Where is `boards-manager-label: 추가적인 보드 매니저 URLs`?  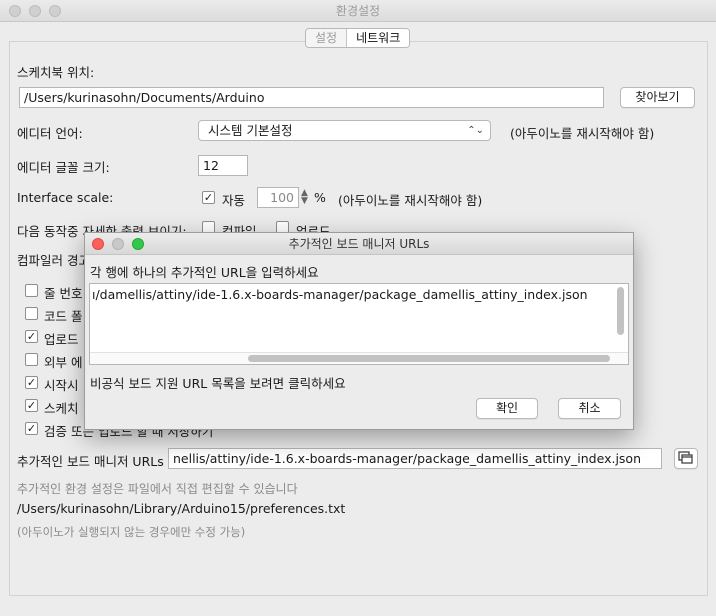
boards-manager-label: 추가적인 보드 매니저 URLs is located at coordinates (90, 461).